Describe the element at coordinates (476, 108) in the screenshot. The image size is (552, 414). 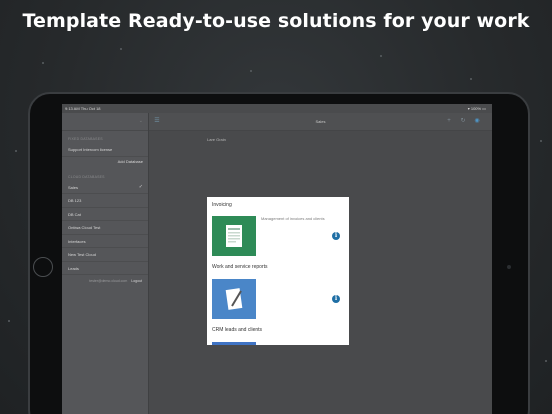
I see `status-battery: ▾ 100% ▭` at that location.